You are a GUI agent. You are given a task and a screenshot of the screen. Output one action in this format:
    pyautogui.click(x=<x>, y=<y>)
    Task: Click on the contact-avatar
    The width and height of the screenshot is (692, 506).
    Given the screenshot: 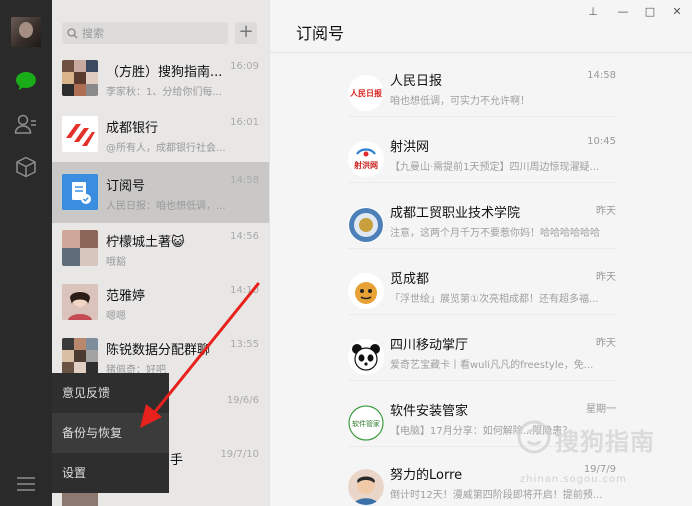 What is the action you would take?
    pyautogui.click(x=80, y=302)
    